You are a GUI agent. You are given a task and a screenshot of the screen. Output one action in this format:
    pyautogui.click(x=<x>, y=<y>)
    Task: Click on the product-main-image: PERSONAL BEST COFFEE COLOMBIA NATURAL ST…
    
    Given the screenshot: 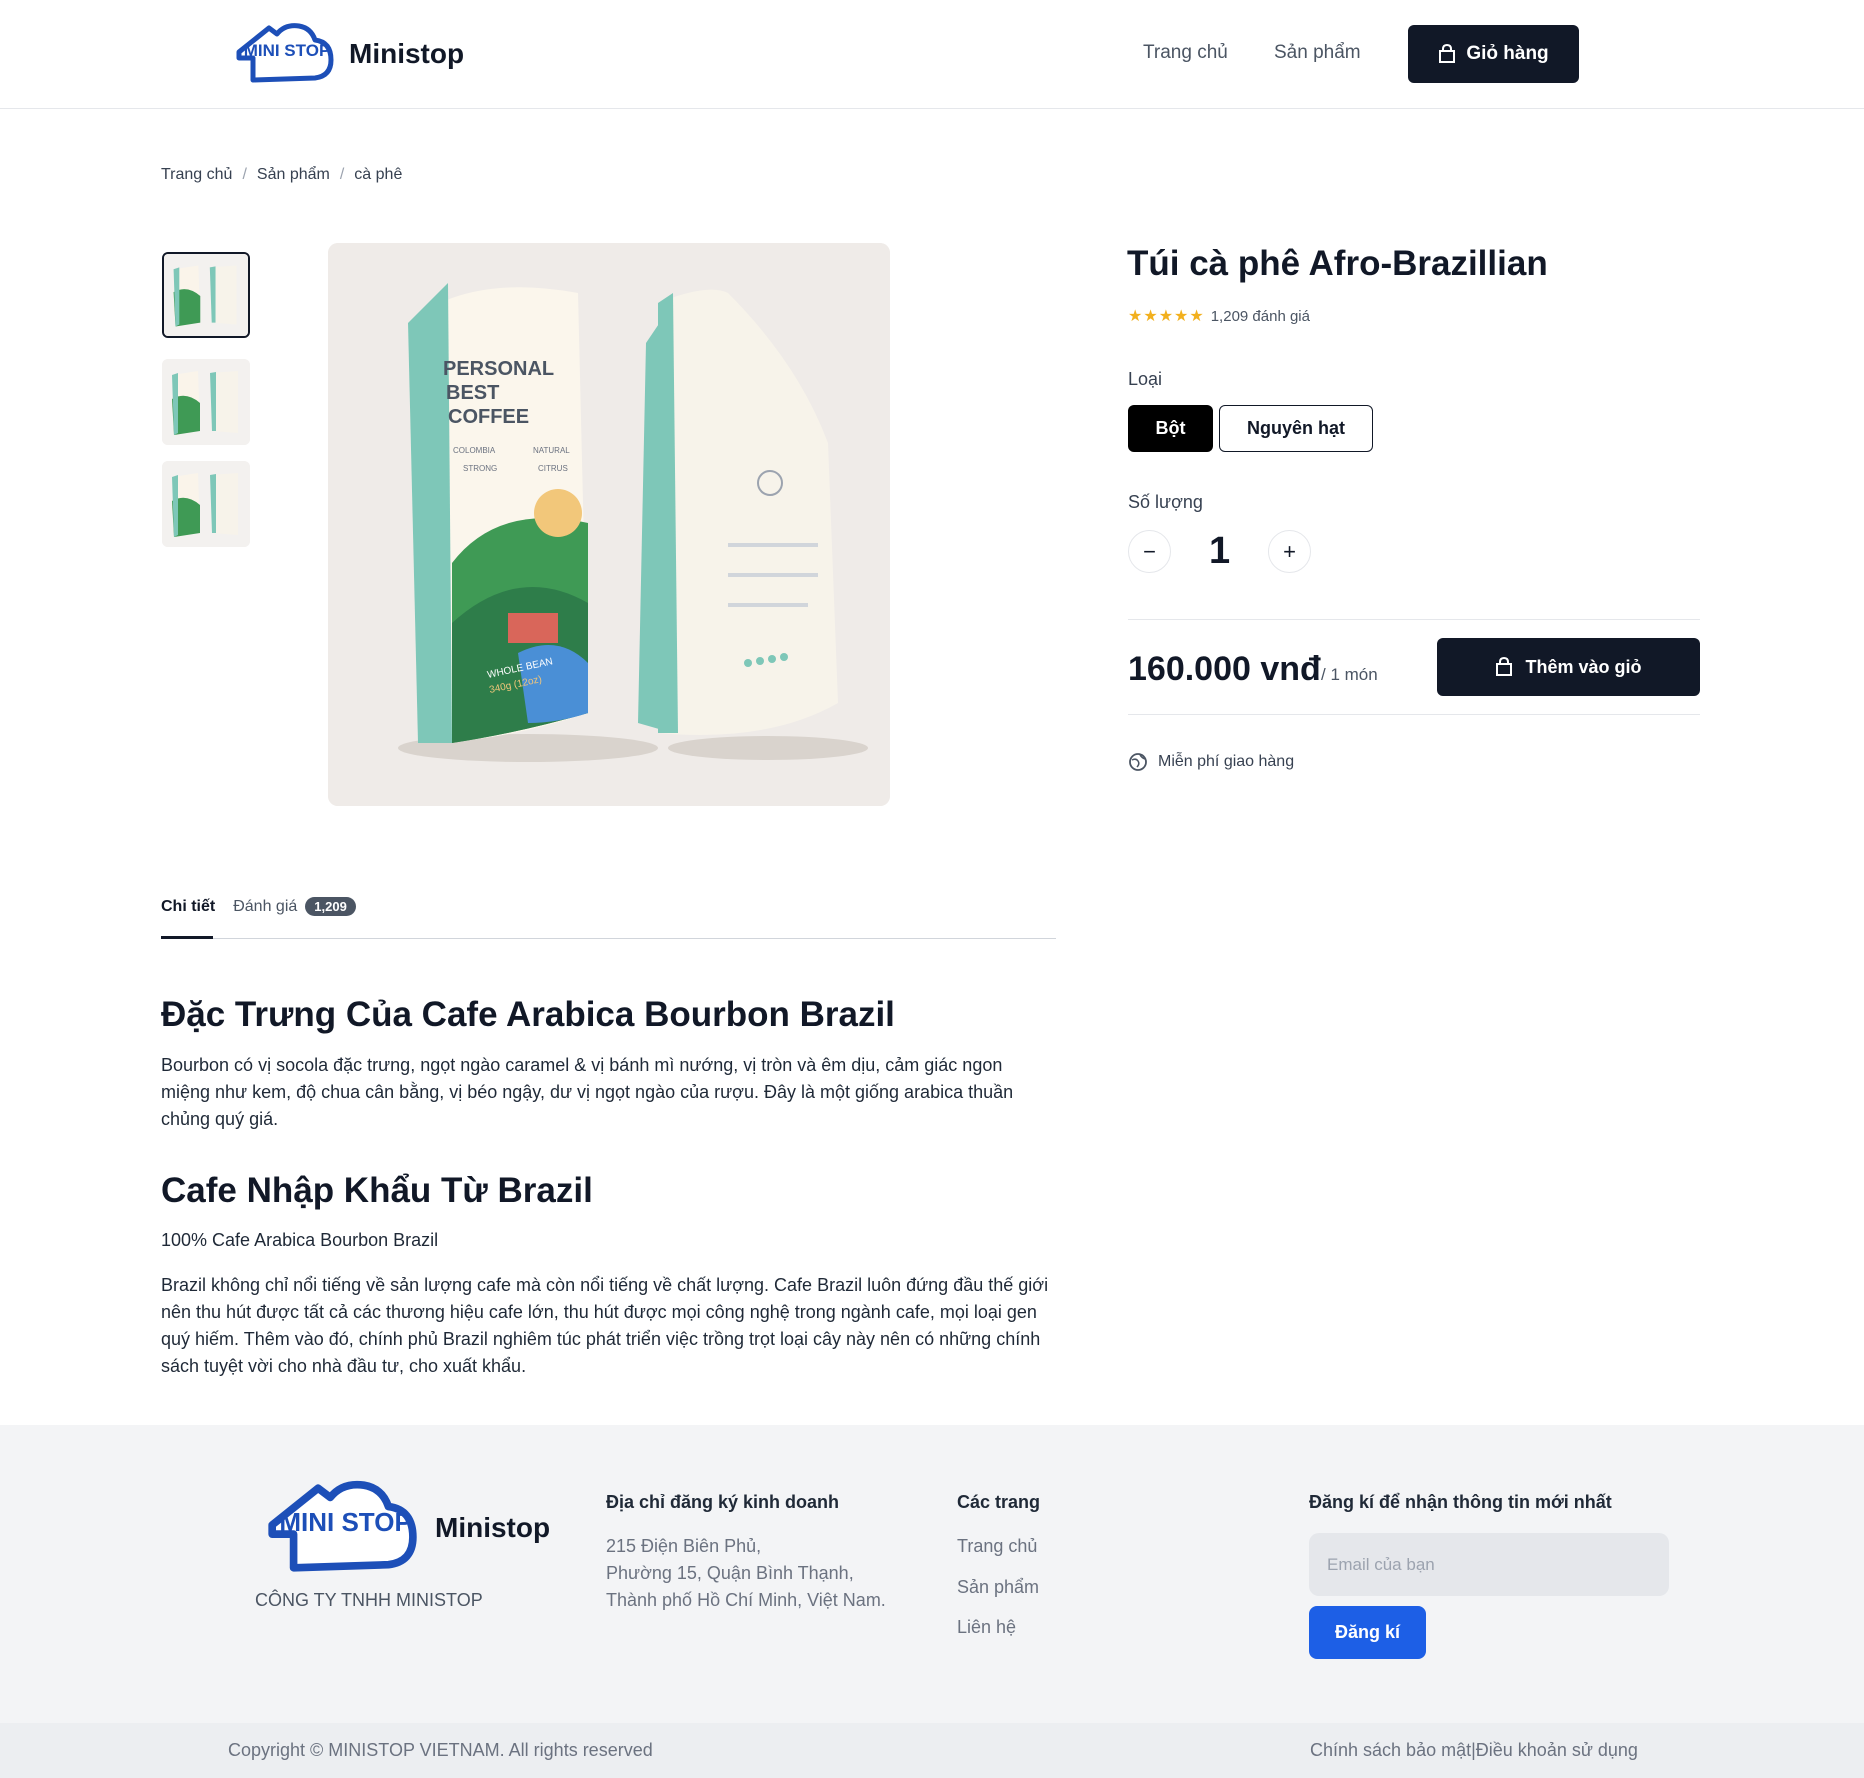 What is the action you would take?
    pyautogui.click(x=609, y=524)
    